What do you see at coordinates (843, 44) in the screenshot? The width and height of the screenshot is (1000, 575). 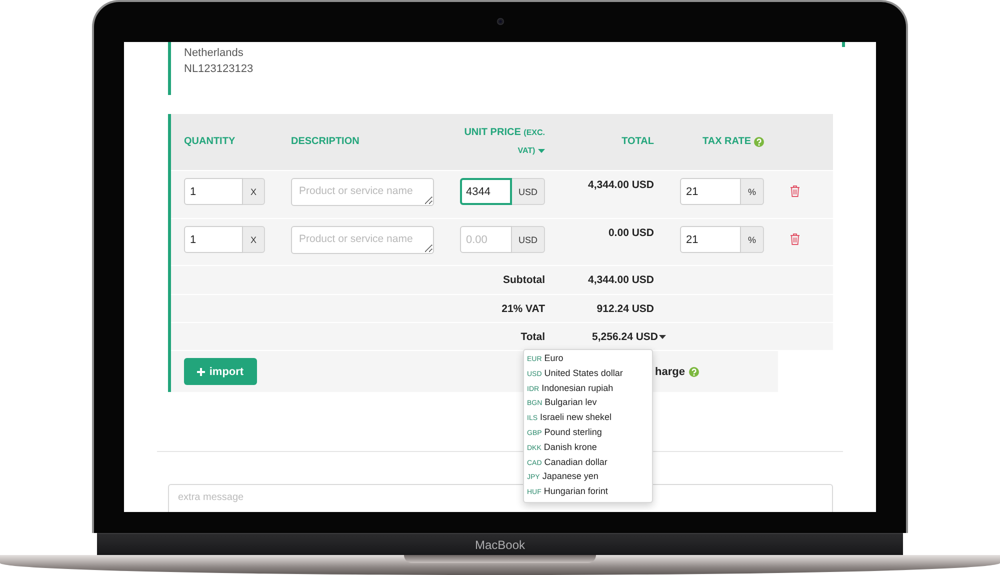 I see `border-accent` at bounding box center [843, 44].